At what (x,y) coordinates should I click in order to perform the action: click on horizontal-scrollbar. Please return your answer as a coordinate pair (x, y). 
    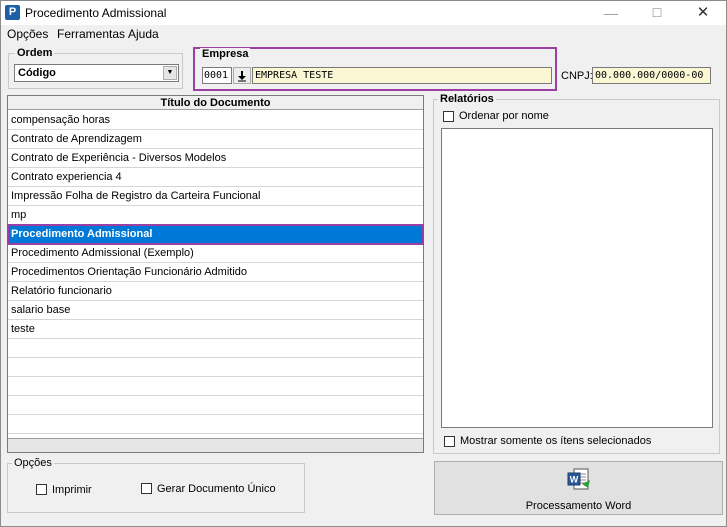
    Looking at the image, I should click on (215, 445).